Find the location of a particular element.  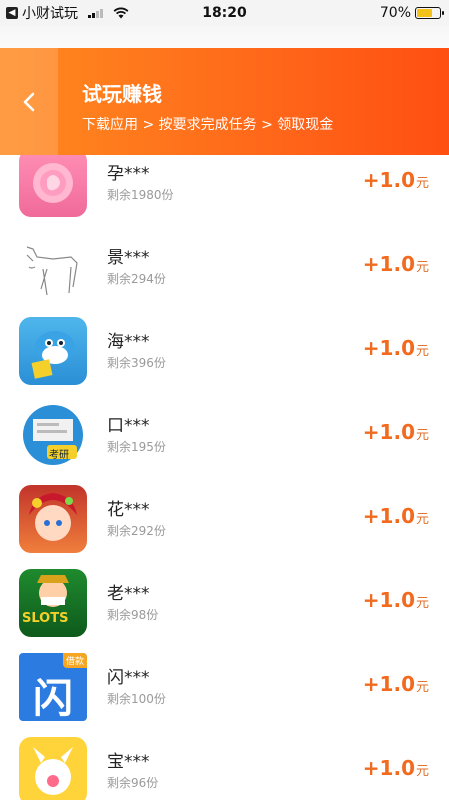

task-row: 花*** 剩余292份 +1.0 元 is located at coordinates (224, 527).